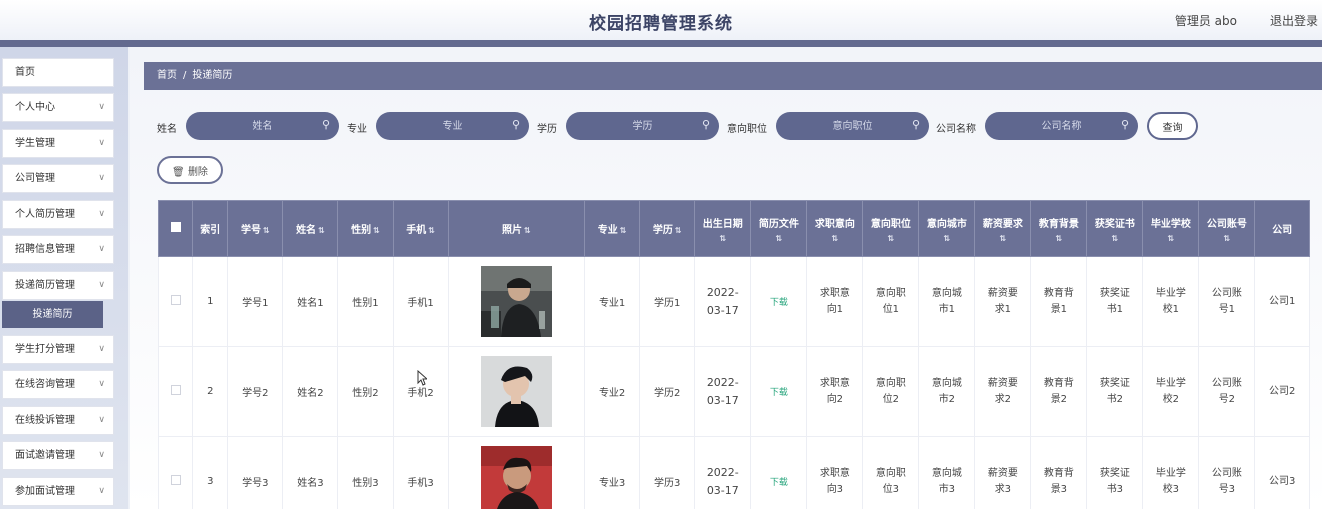 The height and width of the screenshot is (509, 1322). What do you see at coordinates (310, 301) in the screenshot?
I see `table-cell: 姓名1` at bounding box center [310, 301].